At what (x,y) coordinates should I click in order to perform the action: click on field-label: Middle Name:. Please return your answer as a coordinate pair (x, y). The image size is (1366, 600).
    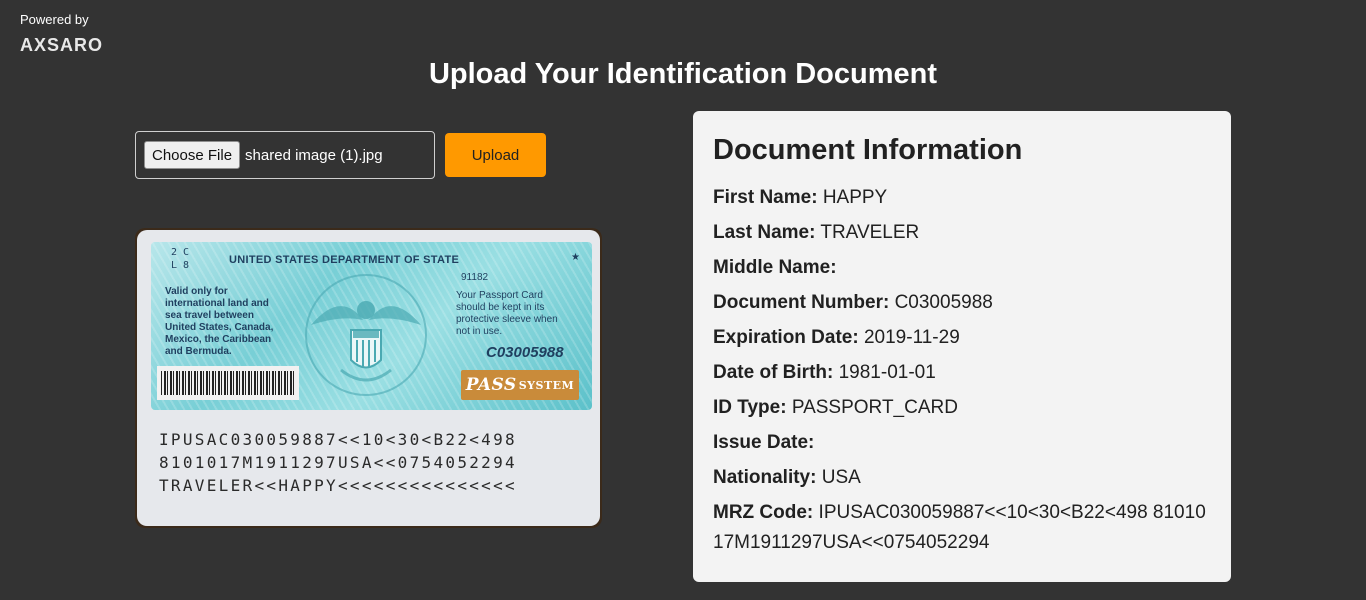
    Looking at the image, I should click on (775, 267).